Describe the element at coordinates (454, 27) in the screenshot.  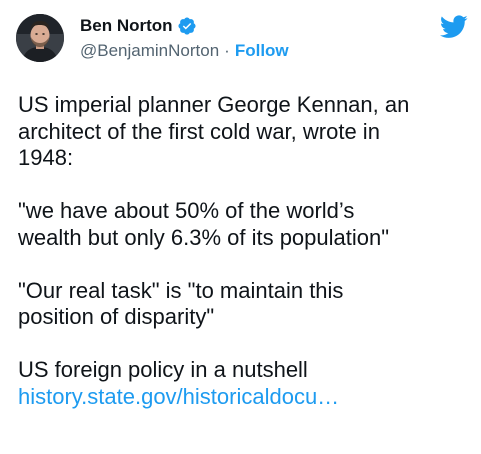
I see `twitter-bird-icon` at that location.